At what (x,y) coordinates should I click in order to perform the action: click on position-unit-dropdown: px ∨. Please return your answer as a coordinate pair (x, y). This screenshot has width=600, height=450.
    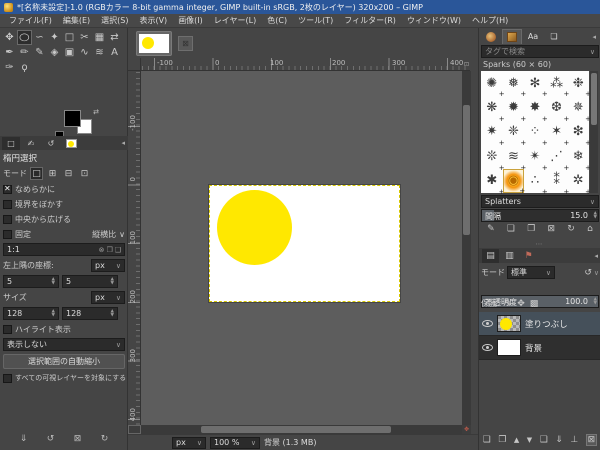
    Looking at the image, I should click on (108, 265).